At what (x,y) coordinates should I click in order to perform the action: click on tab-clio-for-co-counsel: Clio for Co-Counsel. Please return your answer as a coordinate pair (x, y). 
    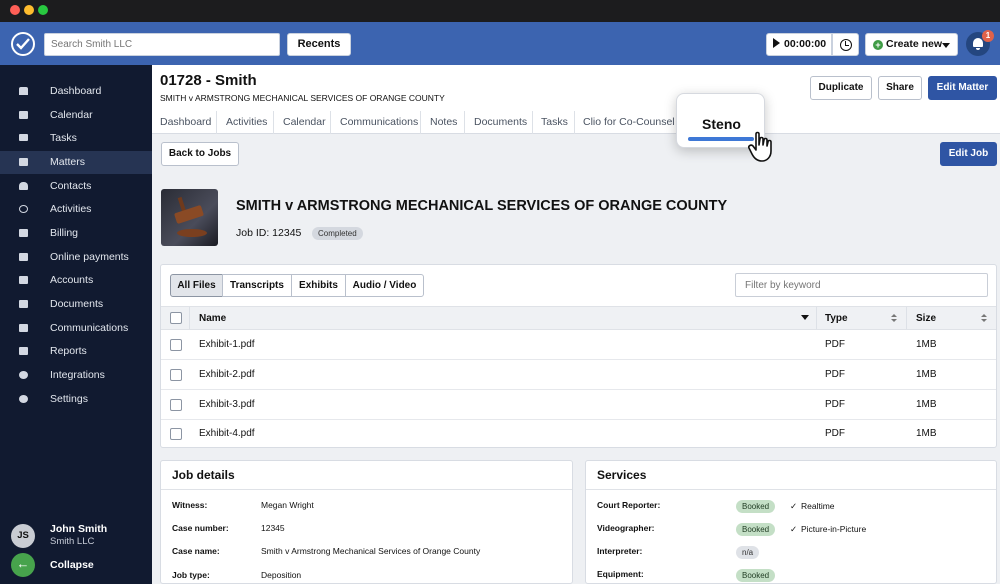
    Looking at the image, I should click on (629, 122).